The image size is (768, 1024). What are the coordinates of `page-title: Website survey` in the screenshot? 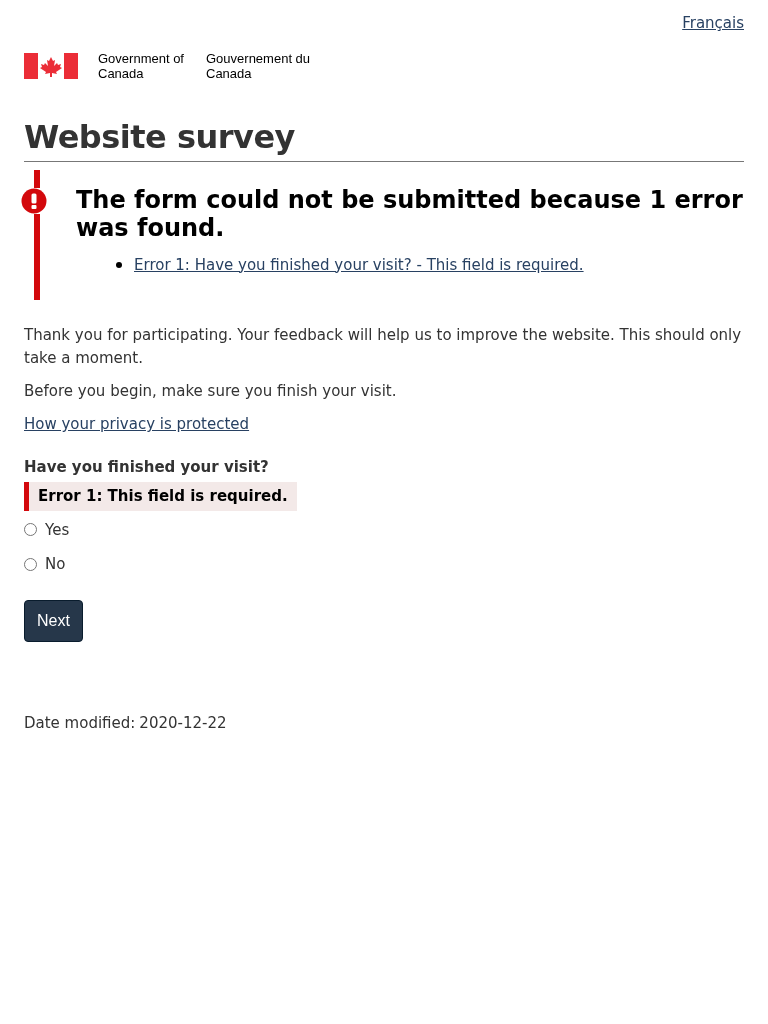 It's located at (384, 139).